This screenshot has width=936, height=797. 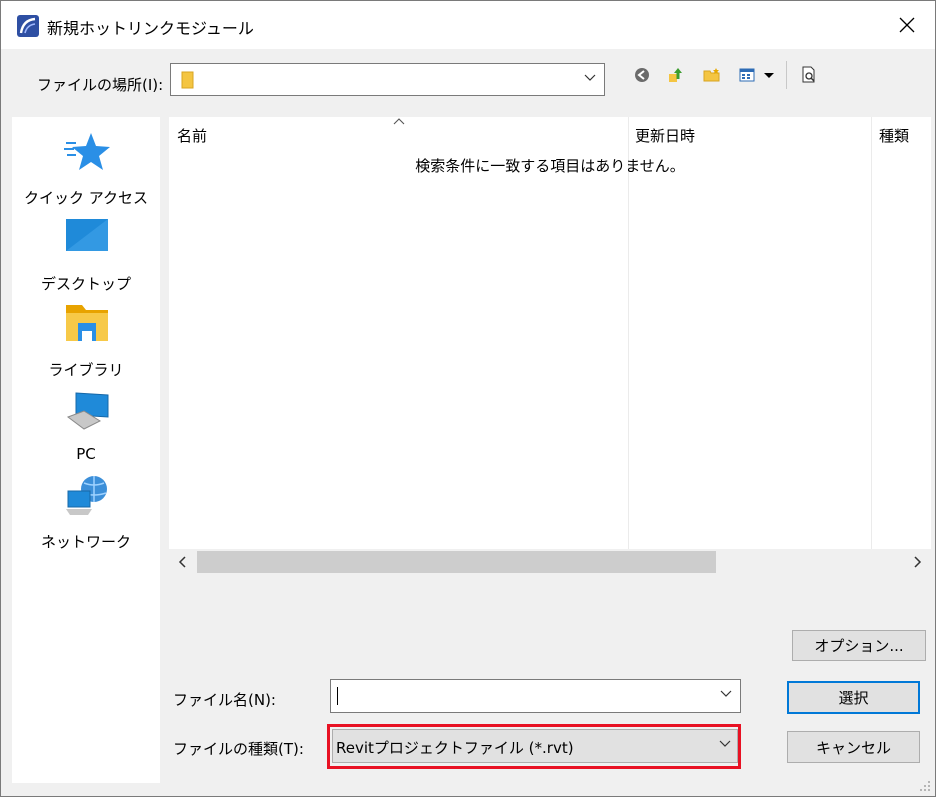 I want to click on new-folder-button, so click(x=712, y=75).